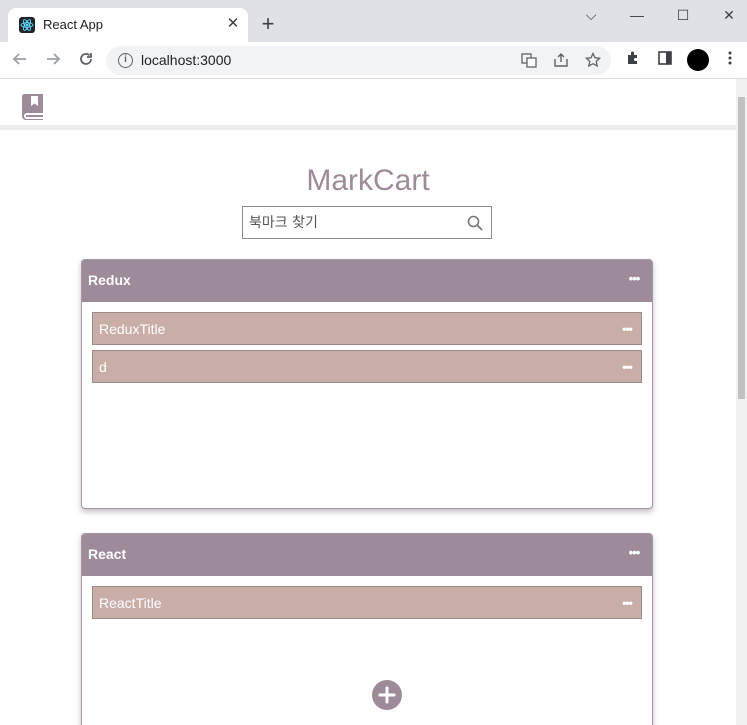 The height and width of the screenshot is (725, 747). Describe the element at coordinates (475, 223) in the screenshot. I see `search-icon` at that location.